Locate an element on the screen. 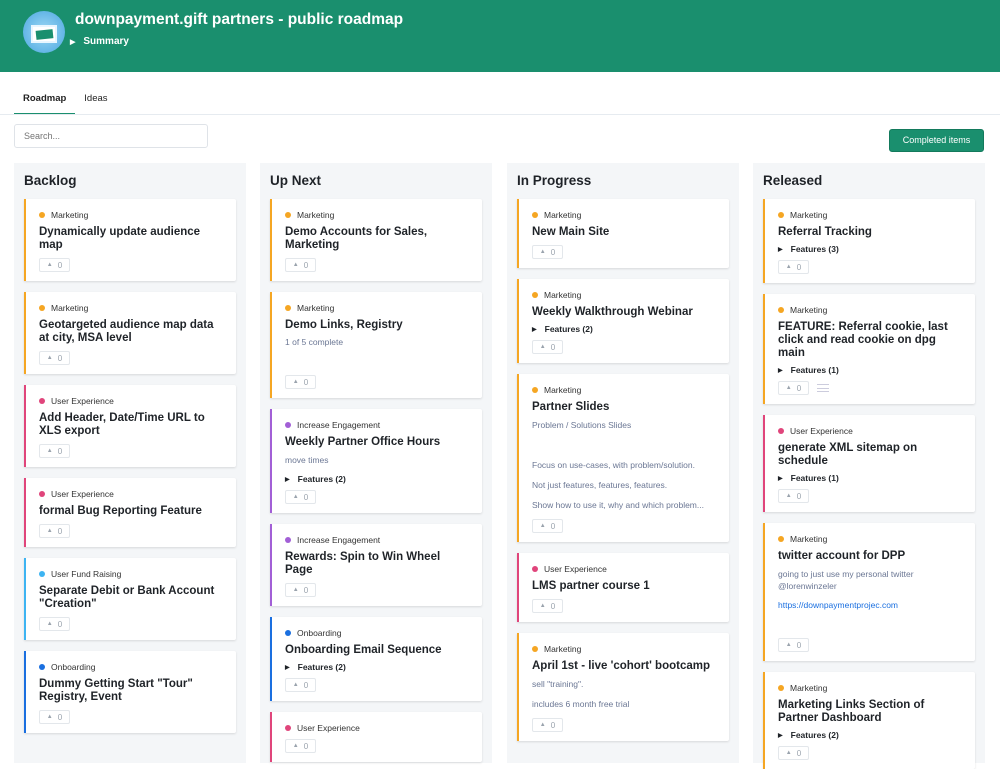  column-title: Backlog is located at coordinates (50, 180).